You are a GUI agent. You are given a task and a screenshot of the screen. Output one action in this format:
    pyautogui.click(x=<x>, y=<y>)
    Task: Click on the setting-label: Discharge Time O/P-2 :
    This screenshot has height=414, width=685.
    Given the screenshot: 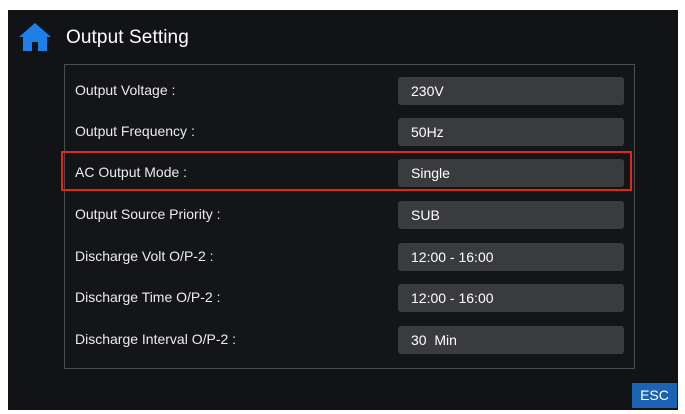 What is the action you would take?
    pyautogui.click(x=148, y=297)
    